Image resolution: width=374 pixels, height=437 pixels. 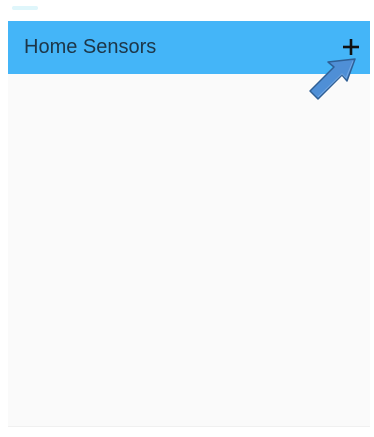 I want to click on plus-icon, so click(x=351, y=47).